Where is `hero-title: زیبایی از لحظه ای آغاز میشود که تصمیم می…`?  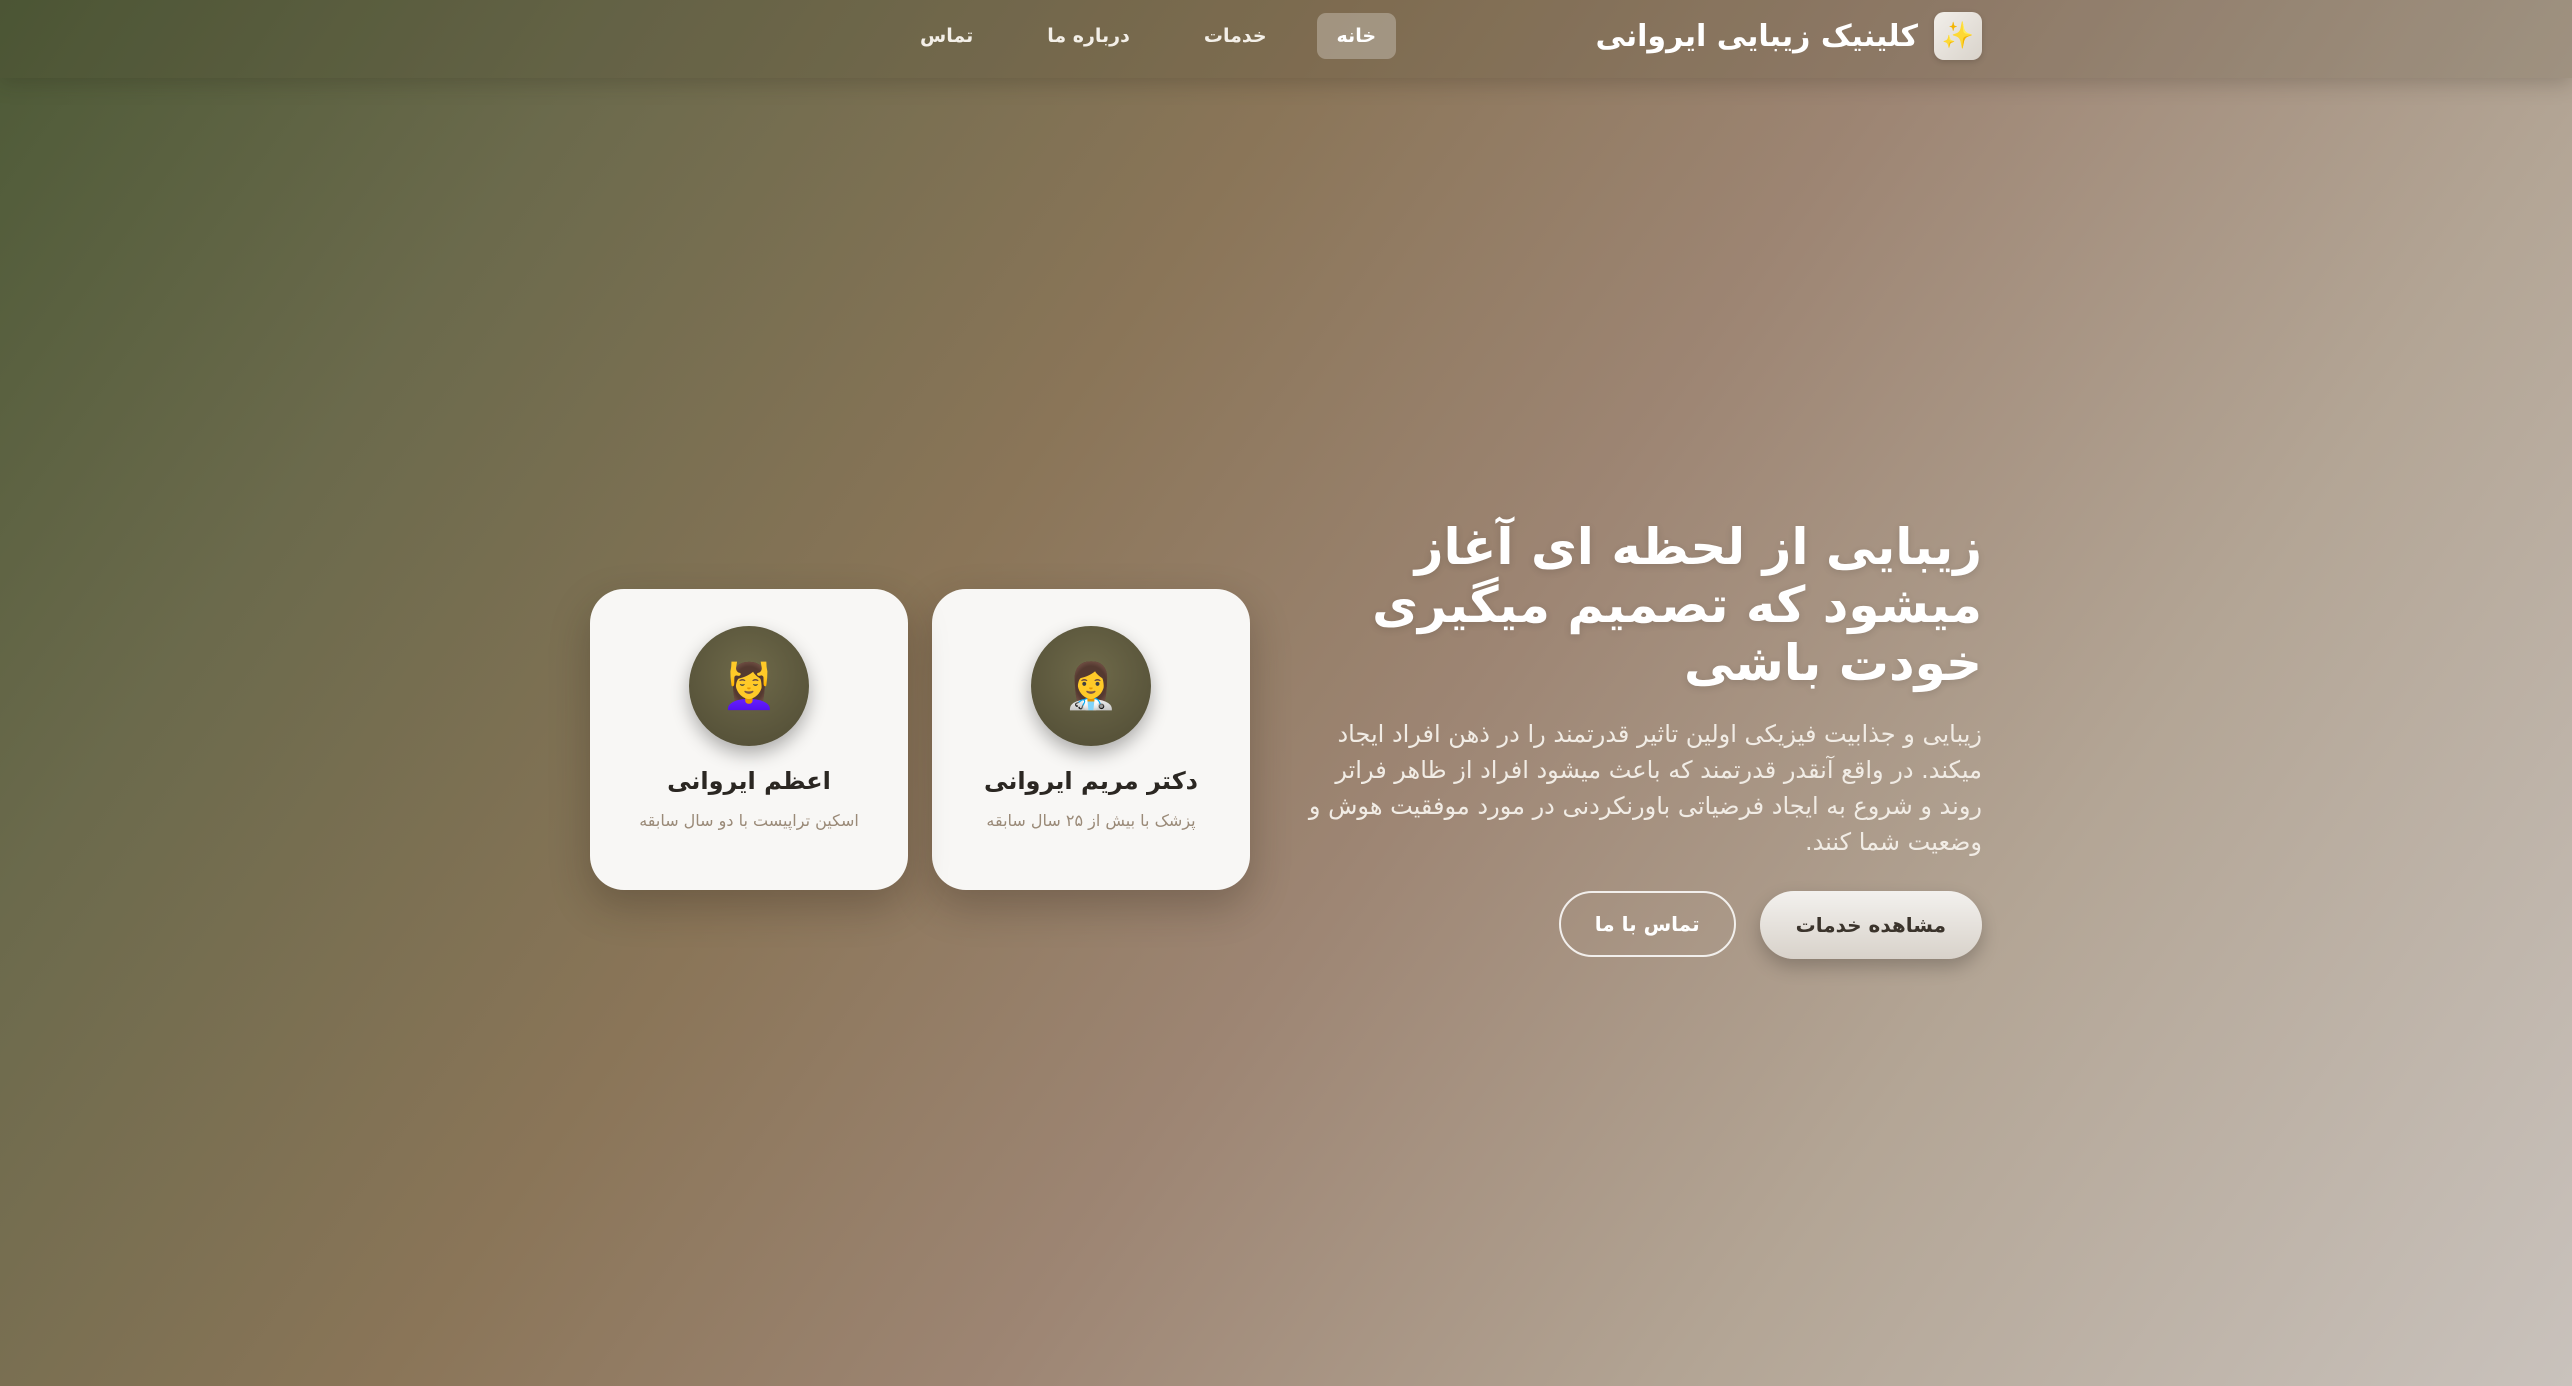 hero-title: زیبایی از لحظه ای آغاز میشود که تصمیم می… is located at coordinates (1677, 605).